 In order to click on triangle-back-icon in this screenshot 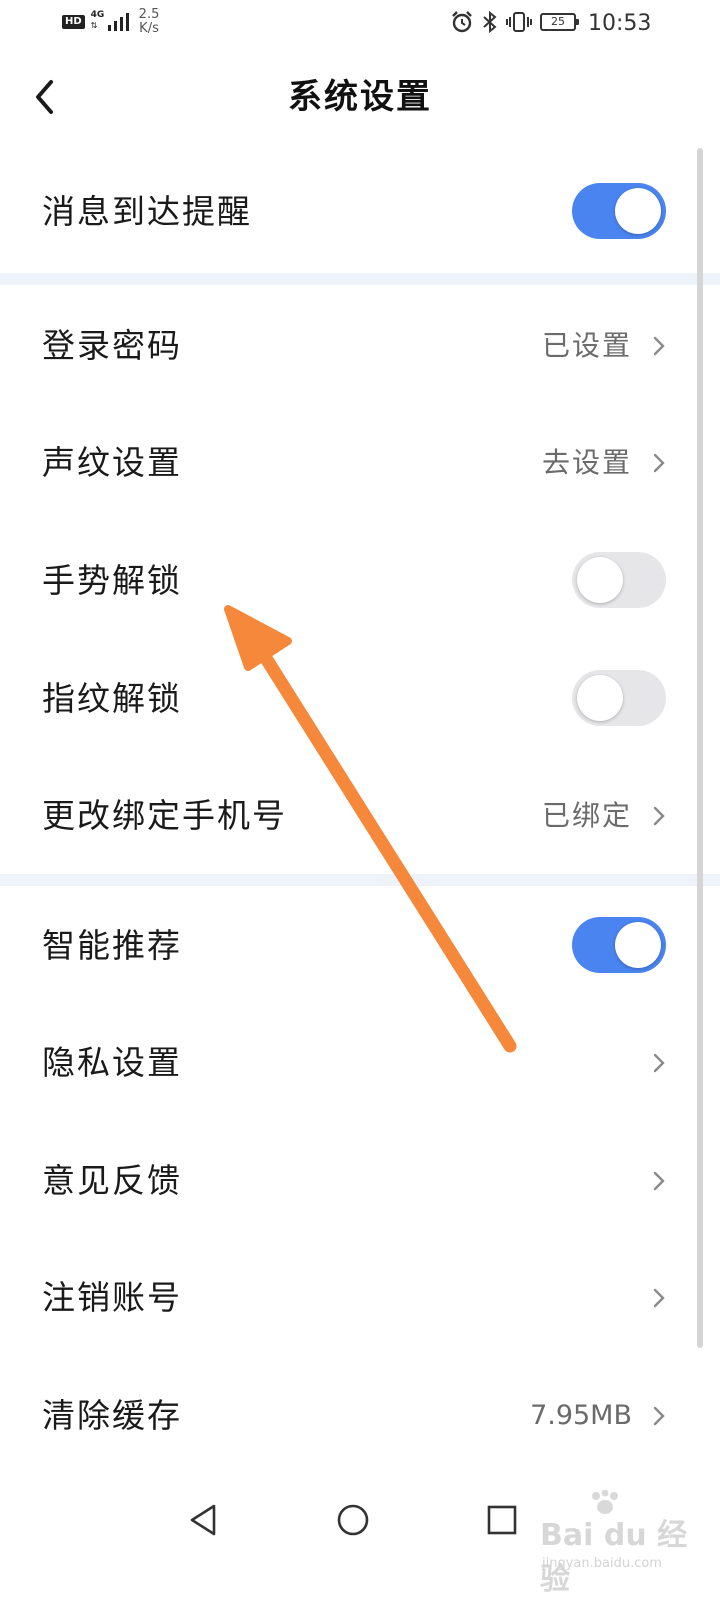, I will do `click(203, 1520)`.